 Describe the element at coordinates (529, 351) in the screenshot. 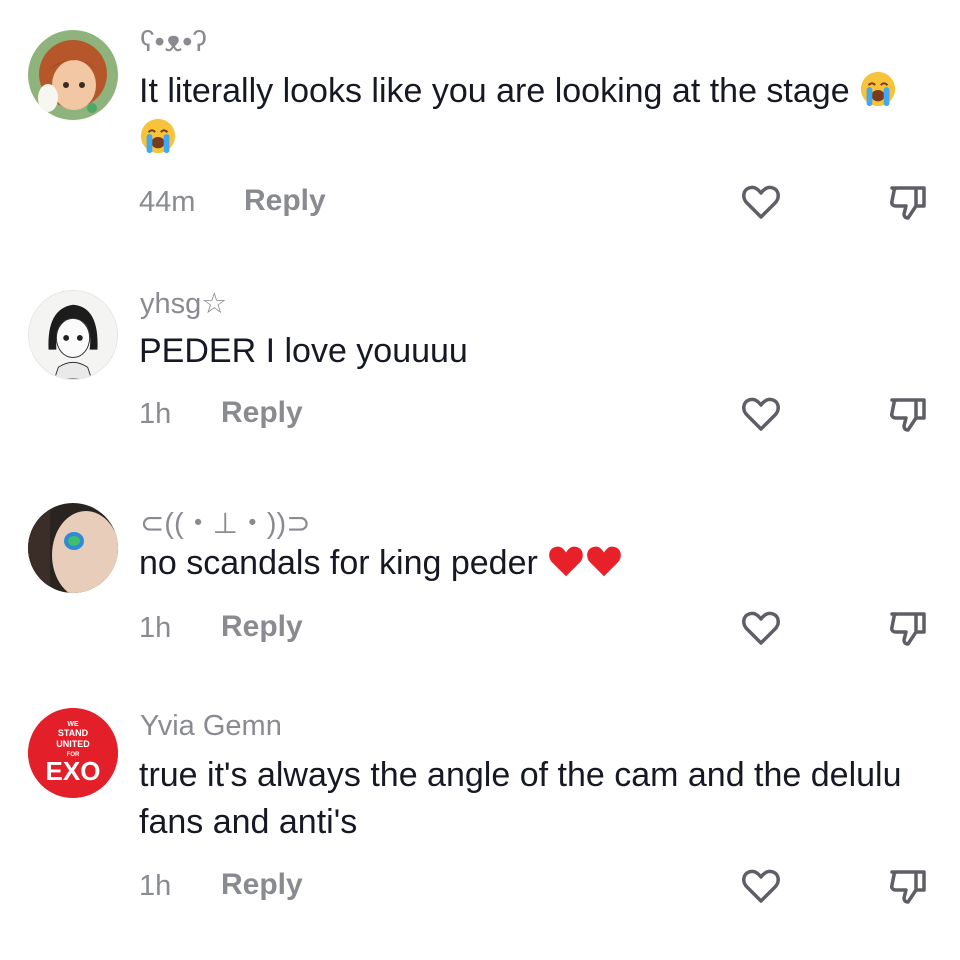

I see `comment-text: PEDER I love youuuu` at that location.